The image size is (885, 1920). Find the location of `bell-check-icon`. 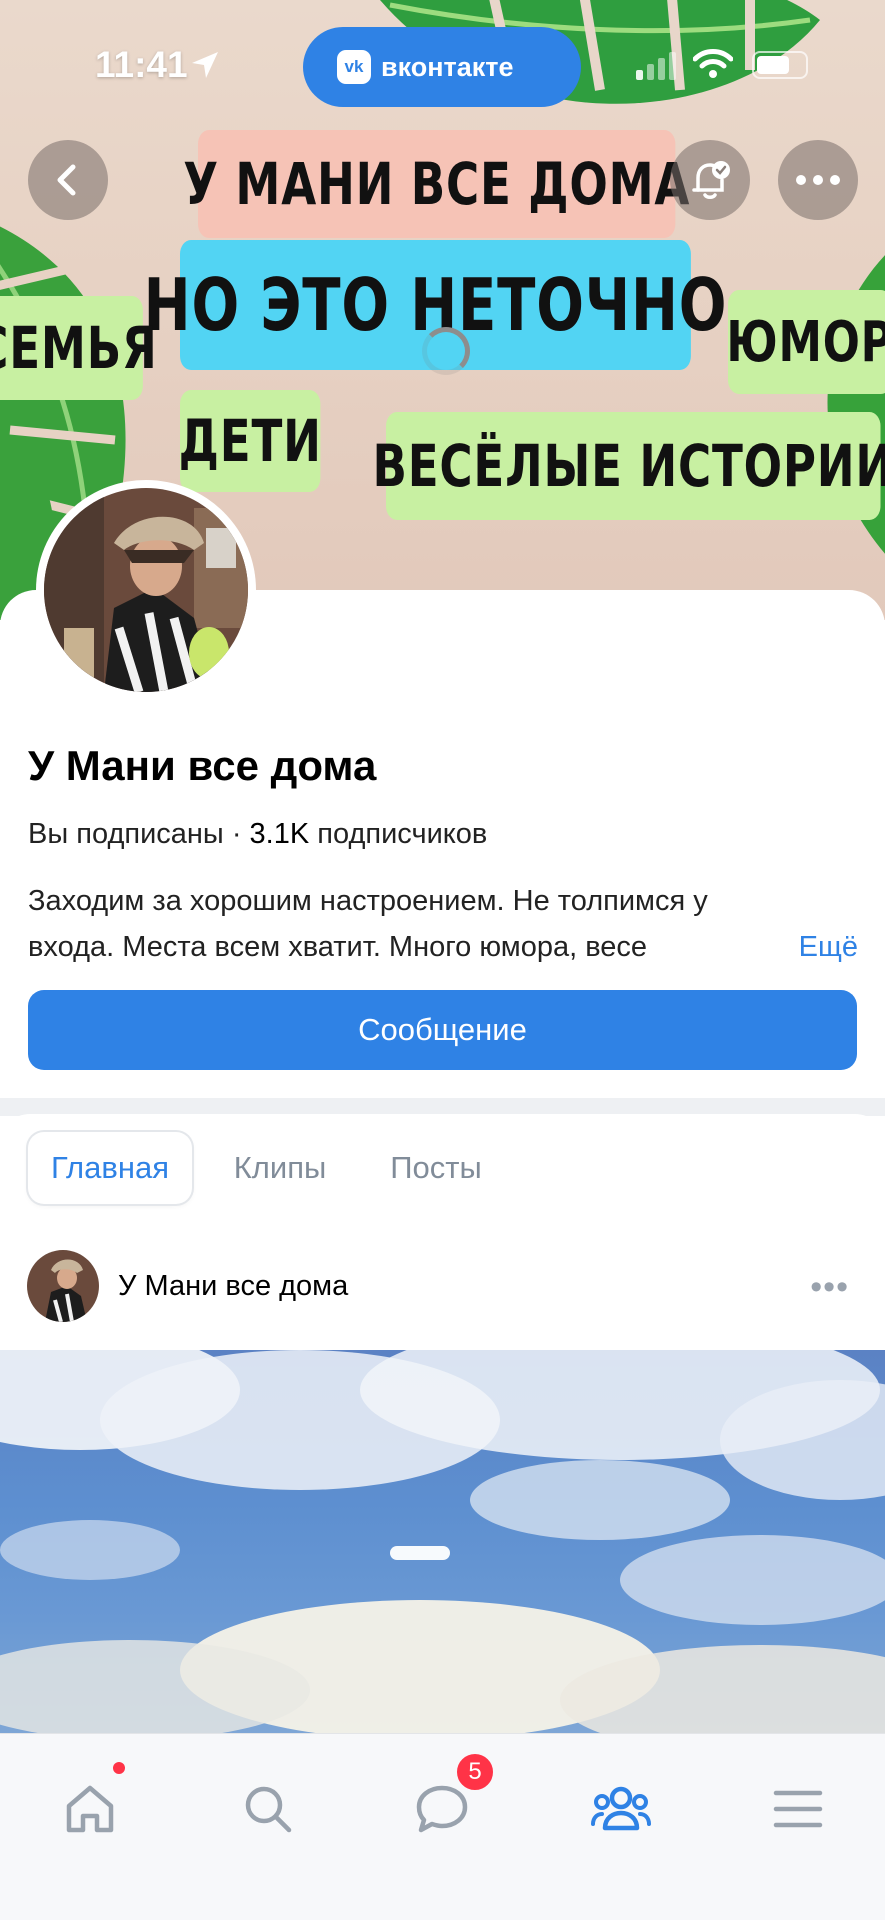

bell-check-icon is located at coordinates (711, 180).